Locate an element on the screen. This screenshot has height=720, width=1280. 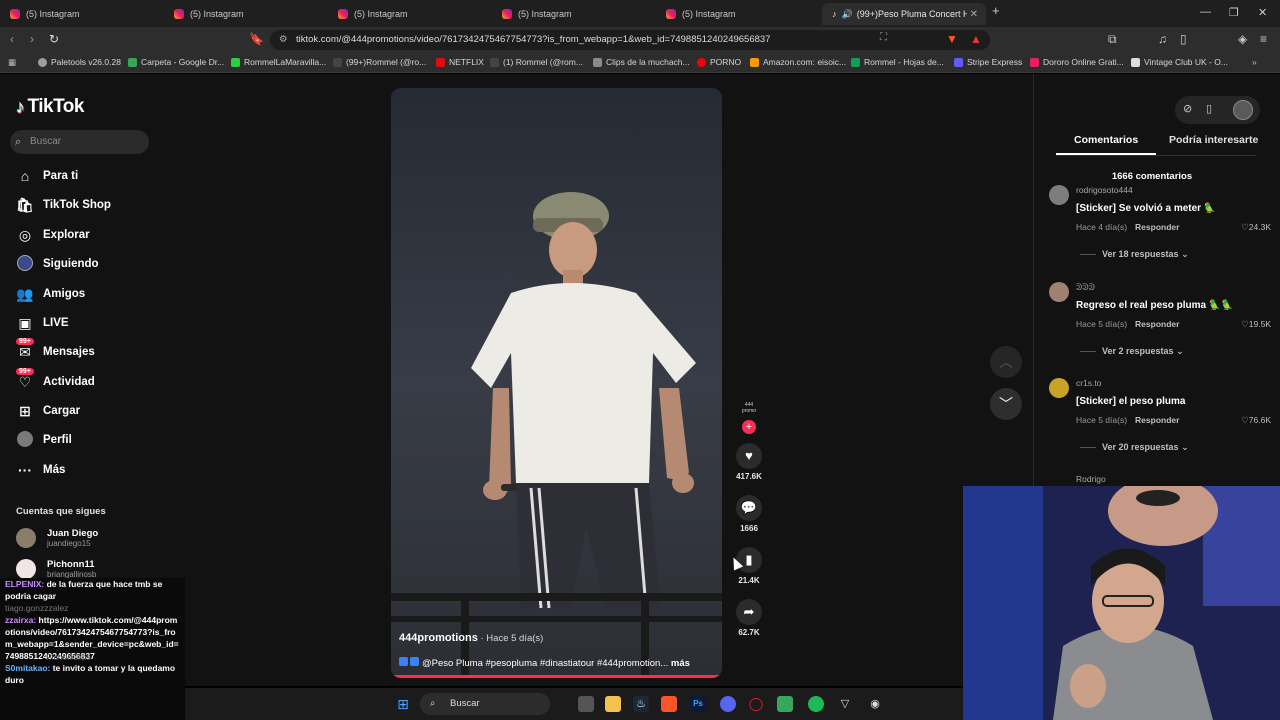
back-icon: ‹ is located at coordinates (12, 39).